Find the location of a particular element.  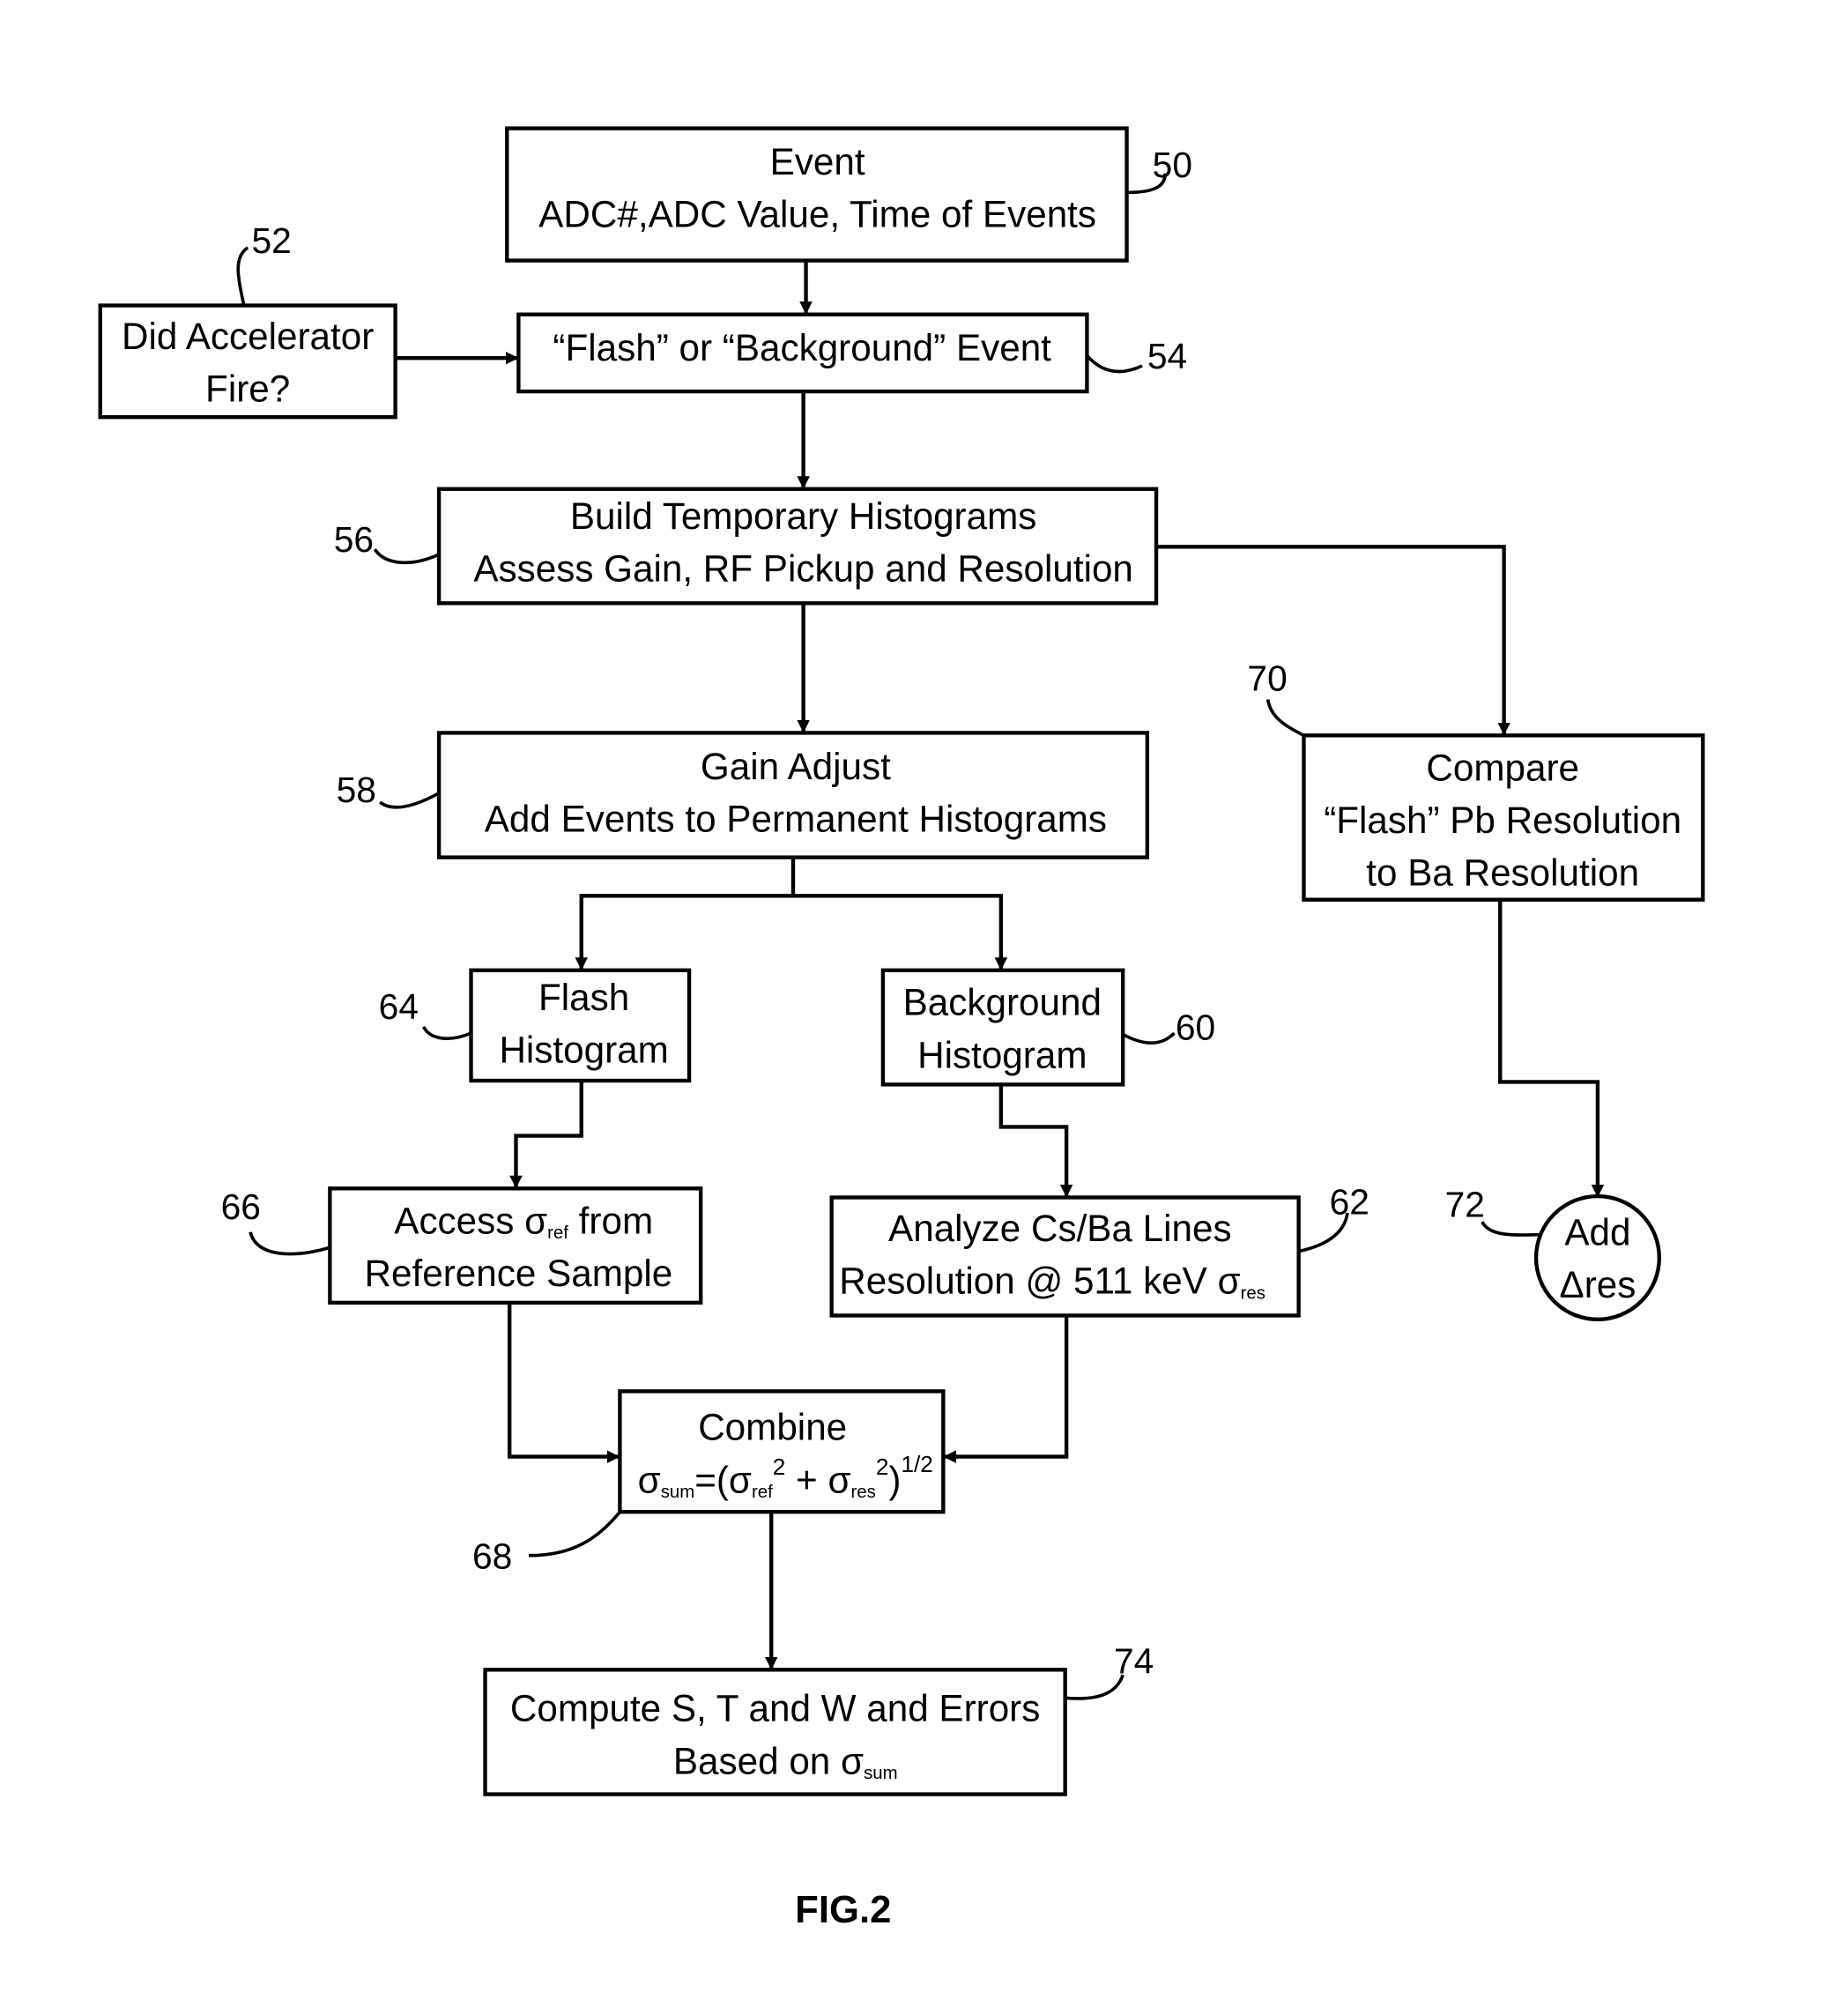

node-background-histogram: Background Histogram 60 is located at coordinates (1048, 1027).